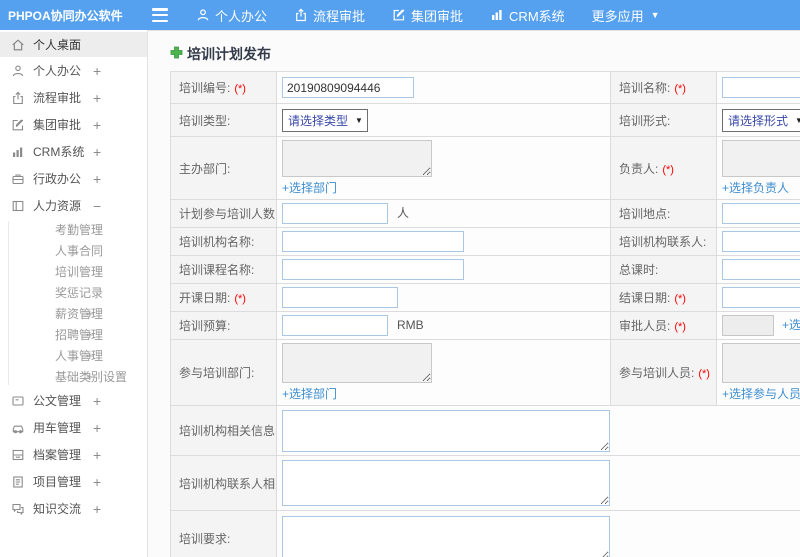 This screenshot has height=557, width=800. What do you see at coordinates (797, 120) in the screenshot?
I see `select-caret-icon: ▼` at bounding box center [797, 120].